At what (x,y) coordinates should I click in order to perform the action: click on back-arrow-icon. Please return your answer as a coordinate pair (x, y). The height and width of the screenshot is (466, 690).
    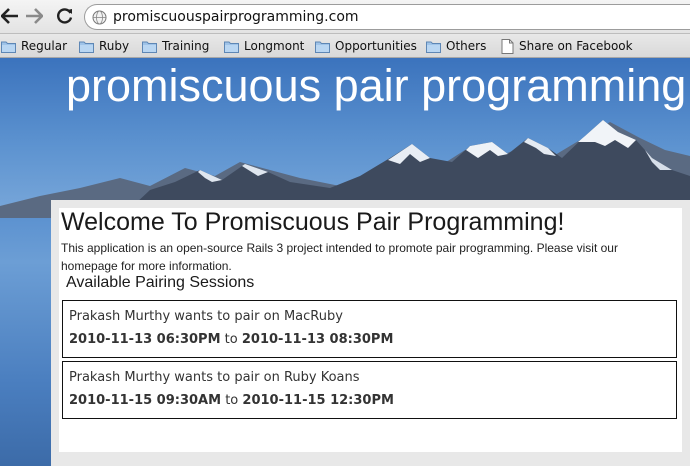
    Looking at the image, I should click on (9, 16).